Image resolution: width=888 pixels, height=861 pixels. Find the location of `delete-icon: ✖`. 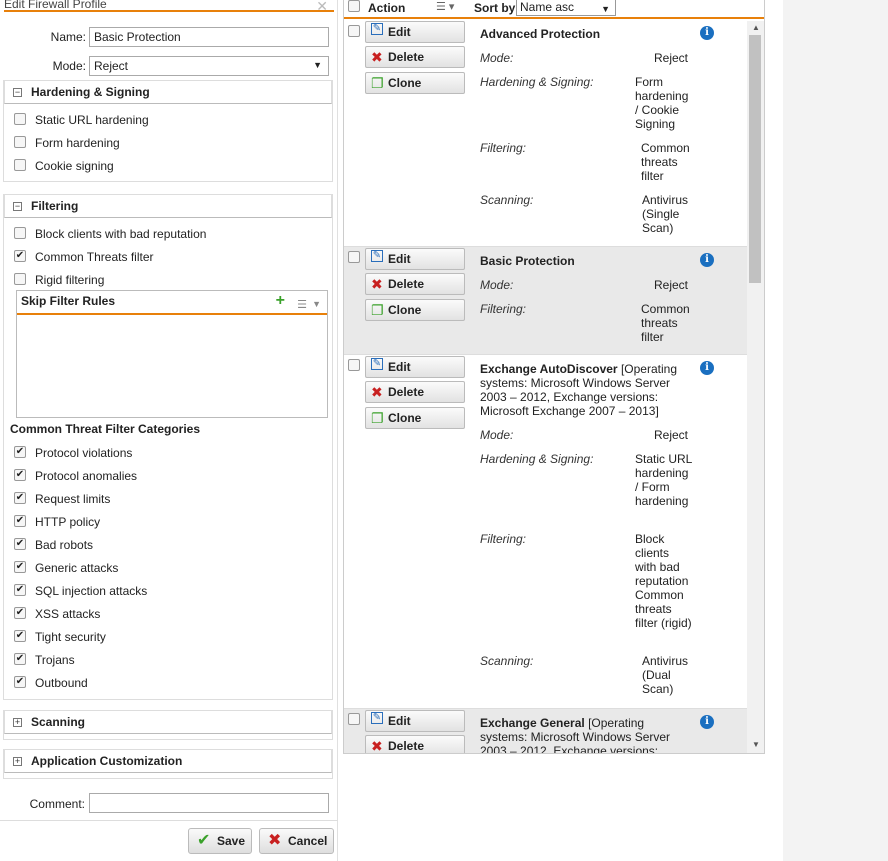

delete-icon: ✖ is located at coordinates (377, 392).